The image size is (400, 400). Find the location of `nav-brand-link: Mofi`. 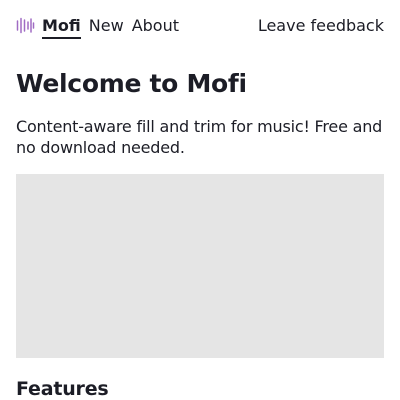

nav-brand-link: Mofi is located at coordinates (61, 26).